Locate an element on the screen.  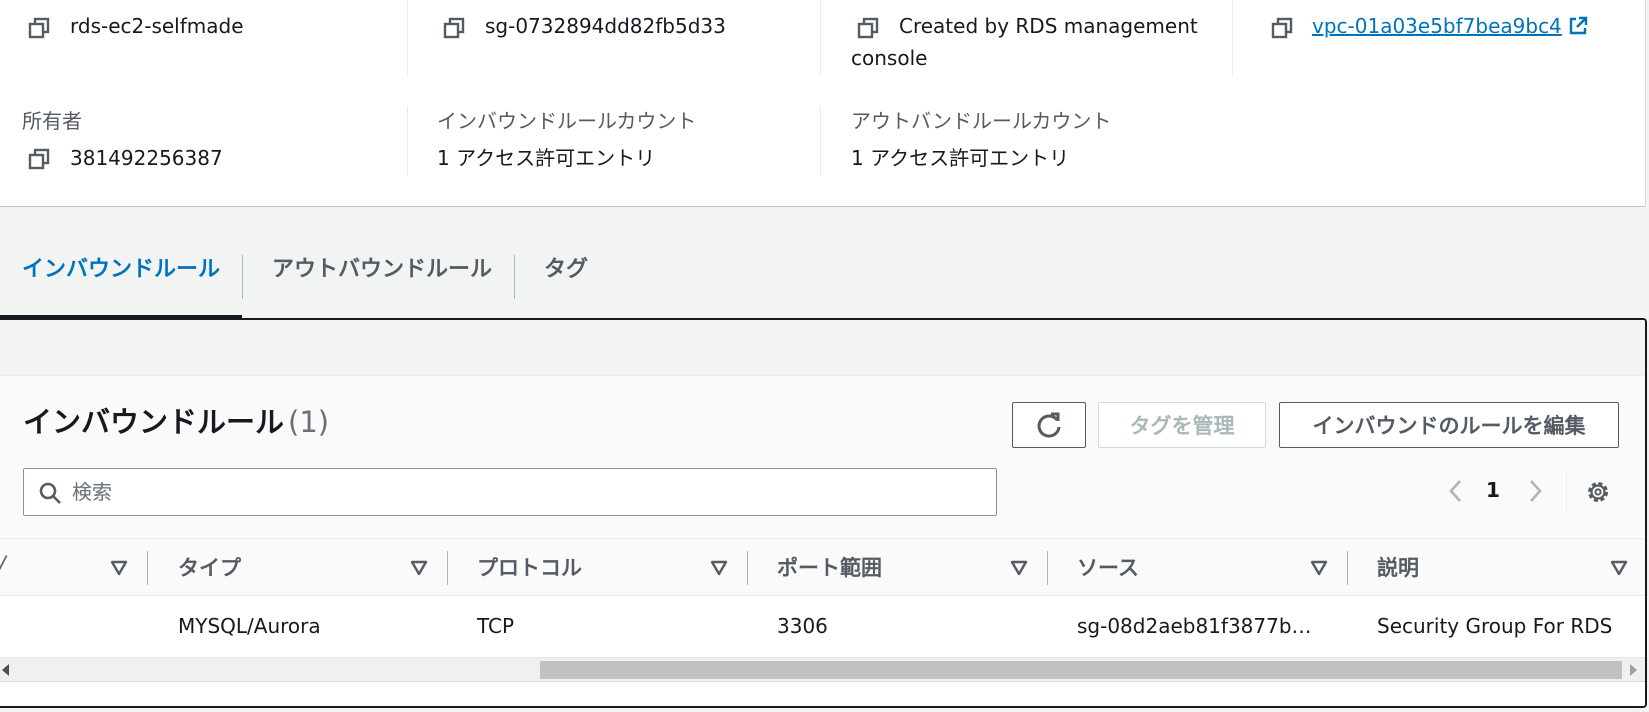
cell-port-range: 3306 is located at coordinates (802, 626).